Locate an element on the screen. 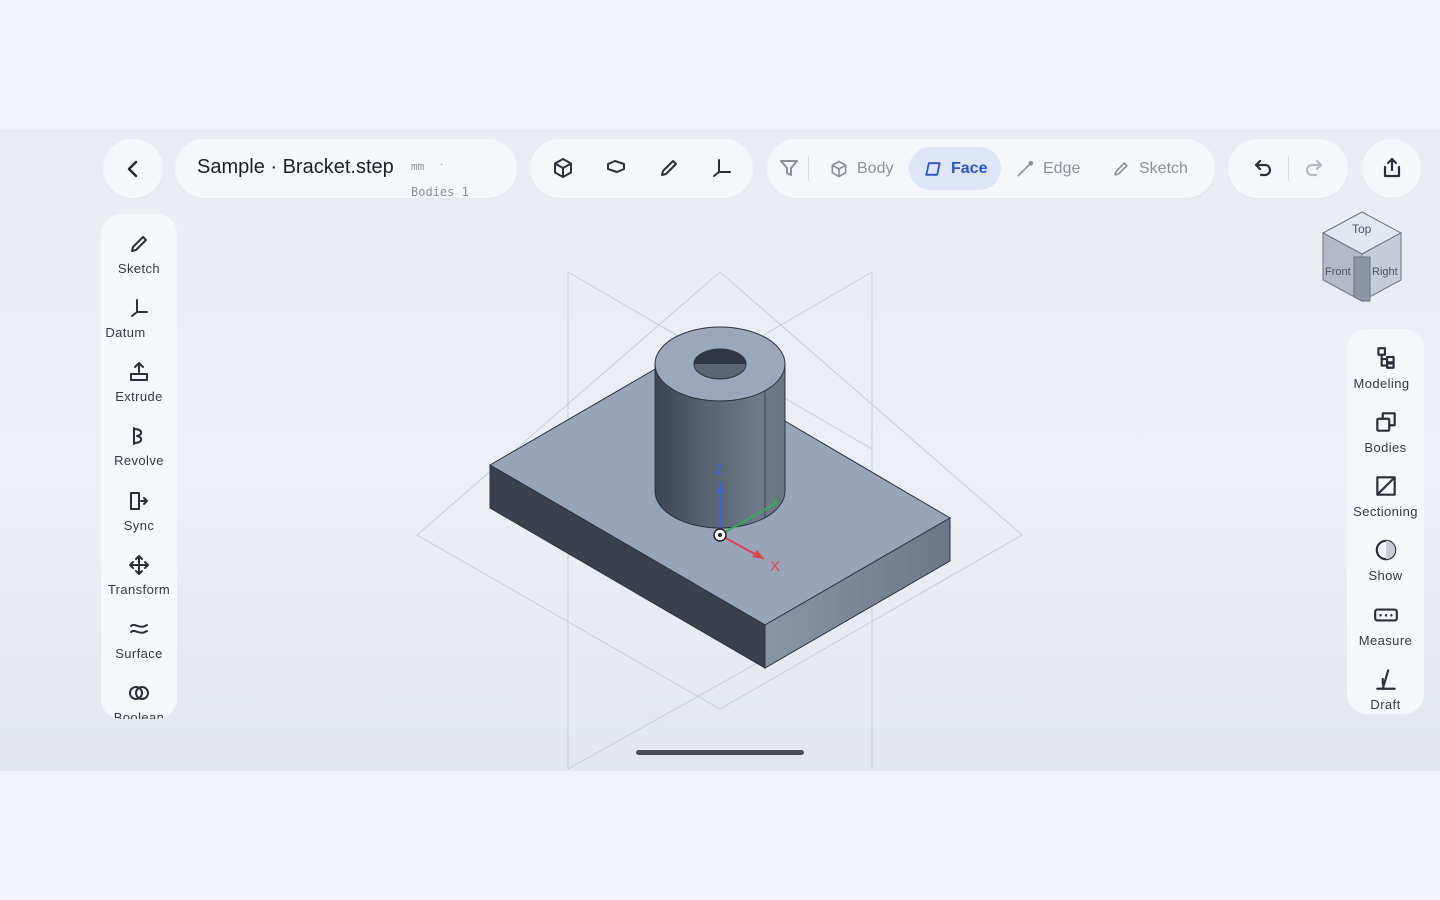 This screenshot has width=1440, height=900. panel-draft-label: Draft is located at coordinates (1385, 704).